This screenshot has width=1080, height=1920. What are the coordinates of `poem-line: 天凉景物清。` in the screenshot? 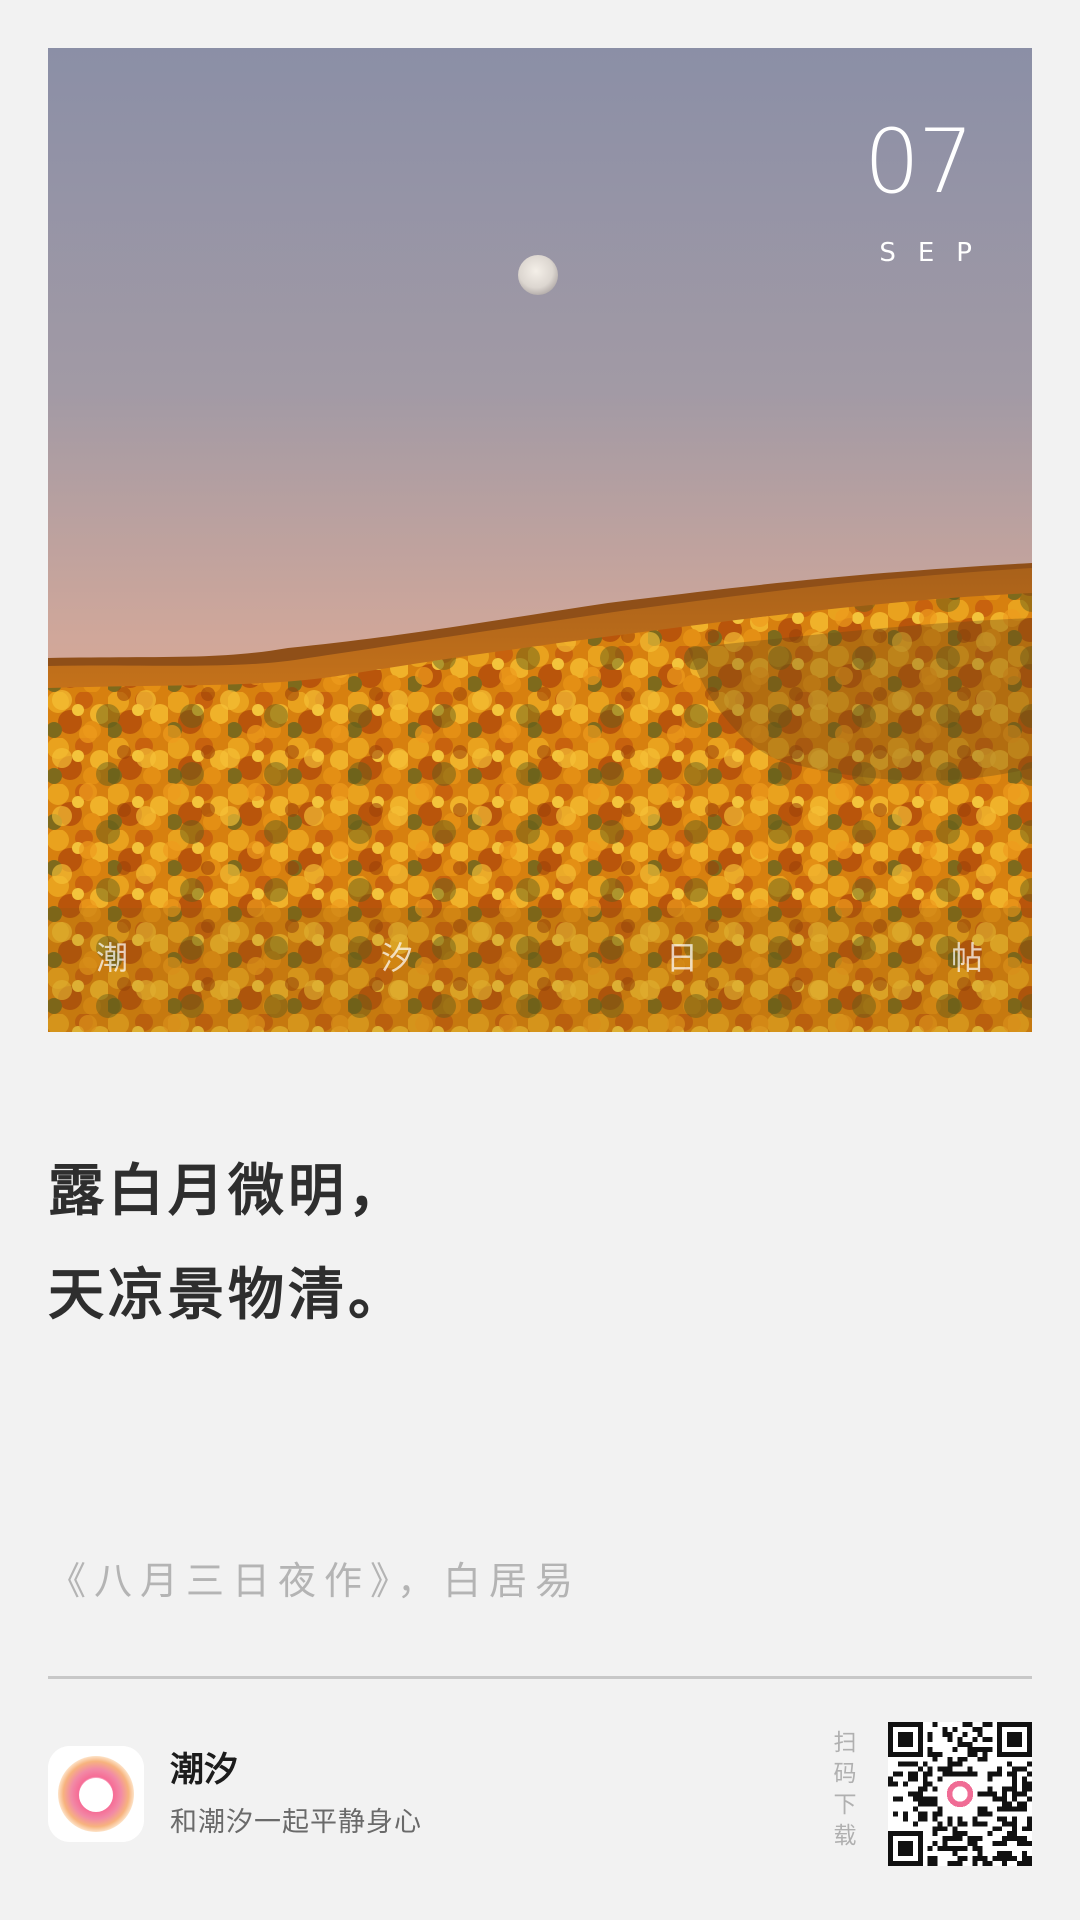 It's located at (228, 1295).